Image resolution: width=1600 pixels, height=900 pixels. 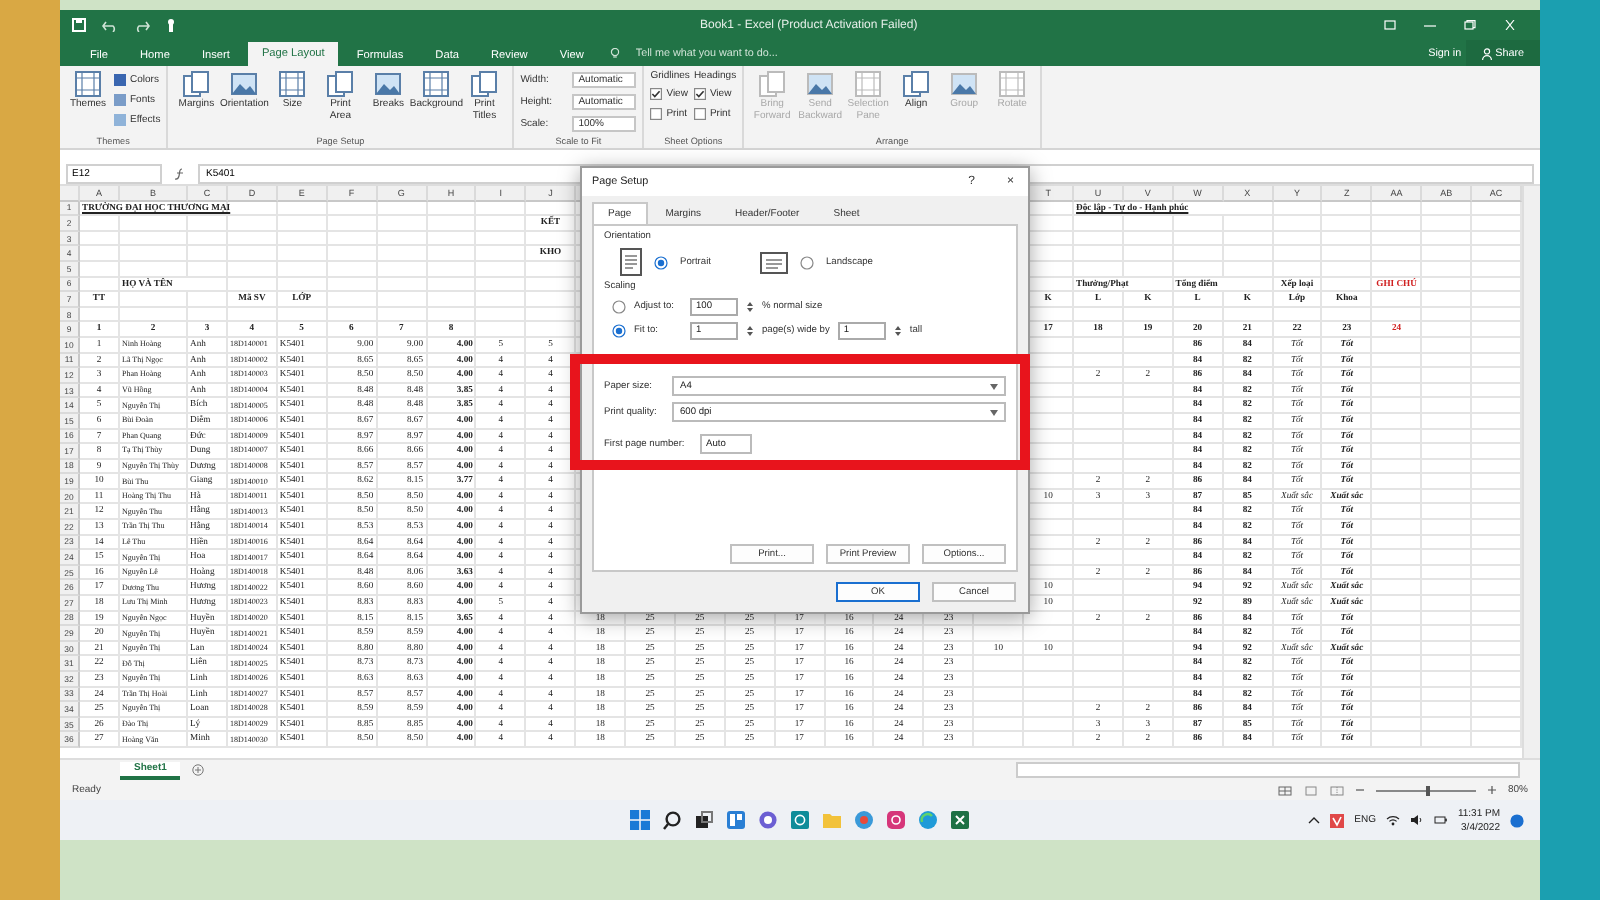 What do you see at coordinates (1336, 790) in the screenshot?
I see `page-break-icon` at bounding box center [1336, 790].